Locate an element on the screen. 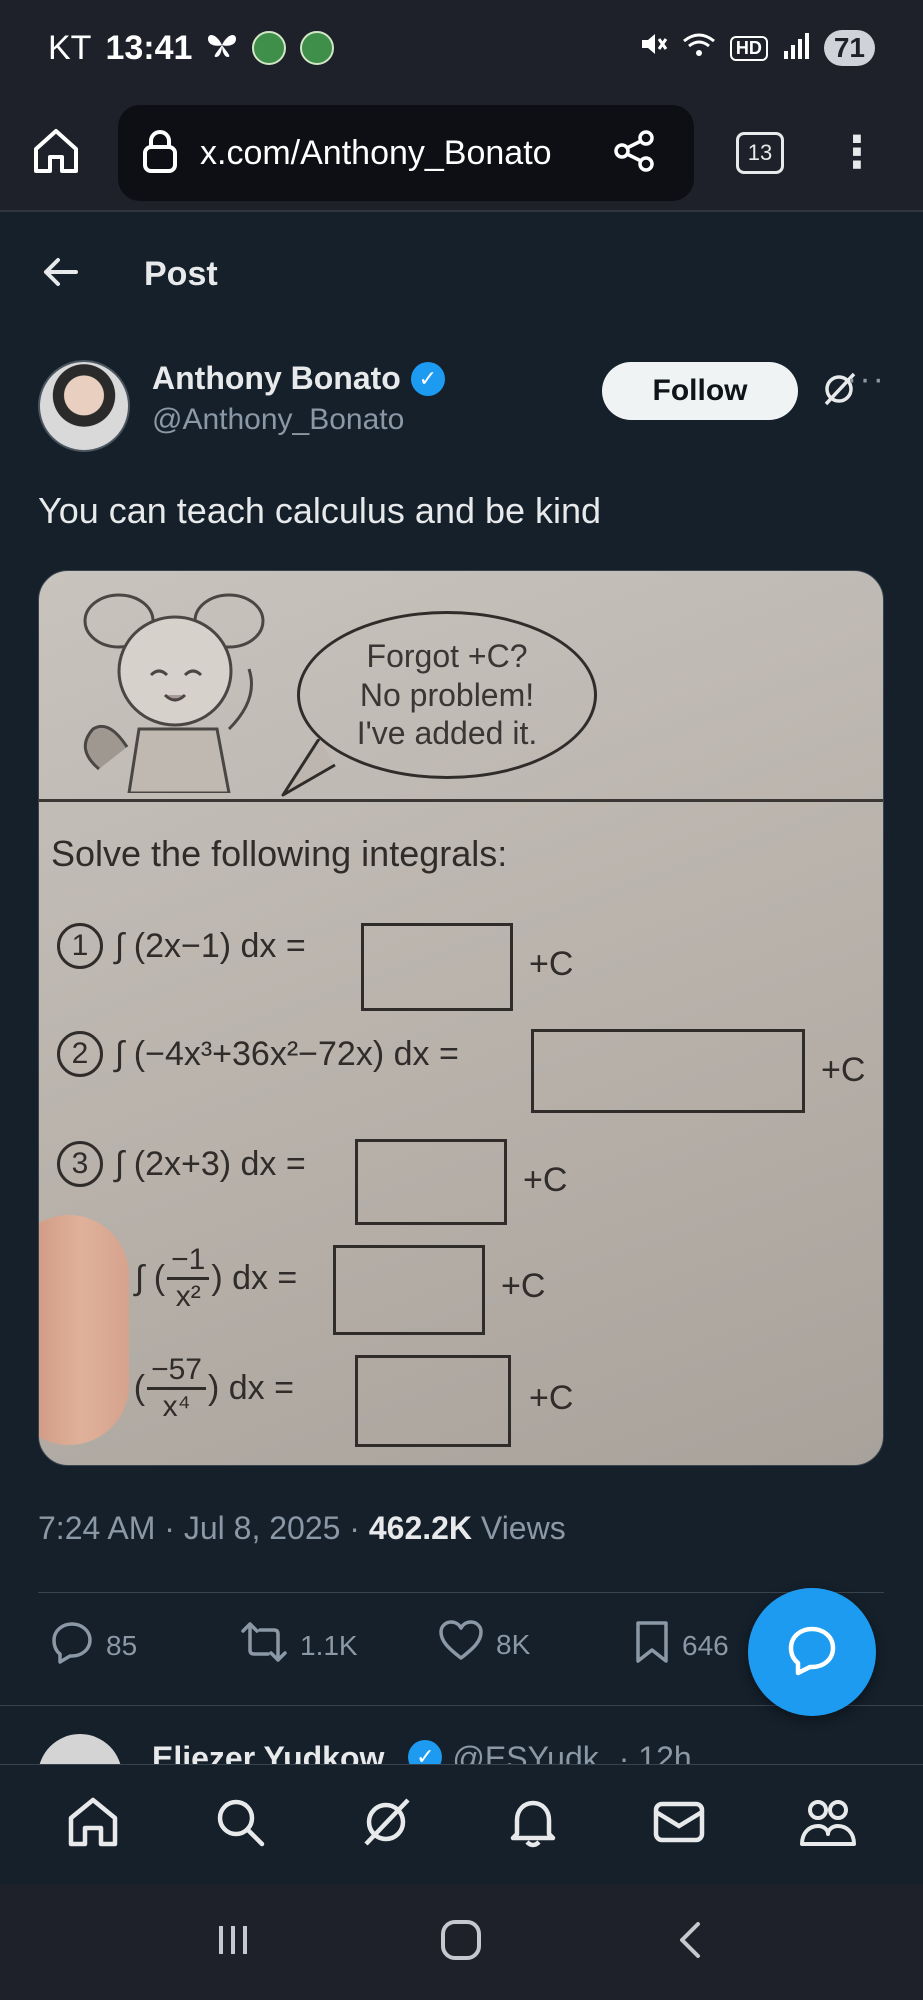 This screenshot has height=2000, width=923. system-navigation is located at coordinates (461, 1942).